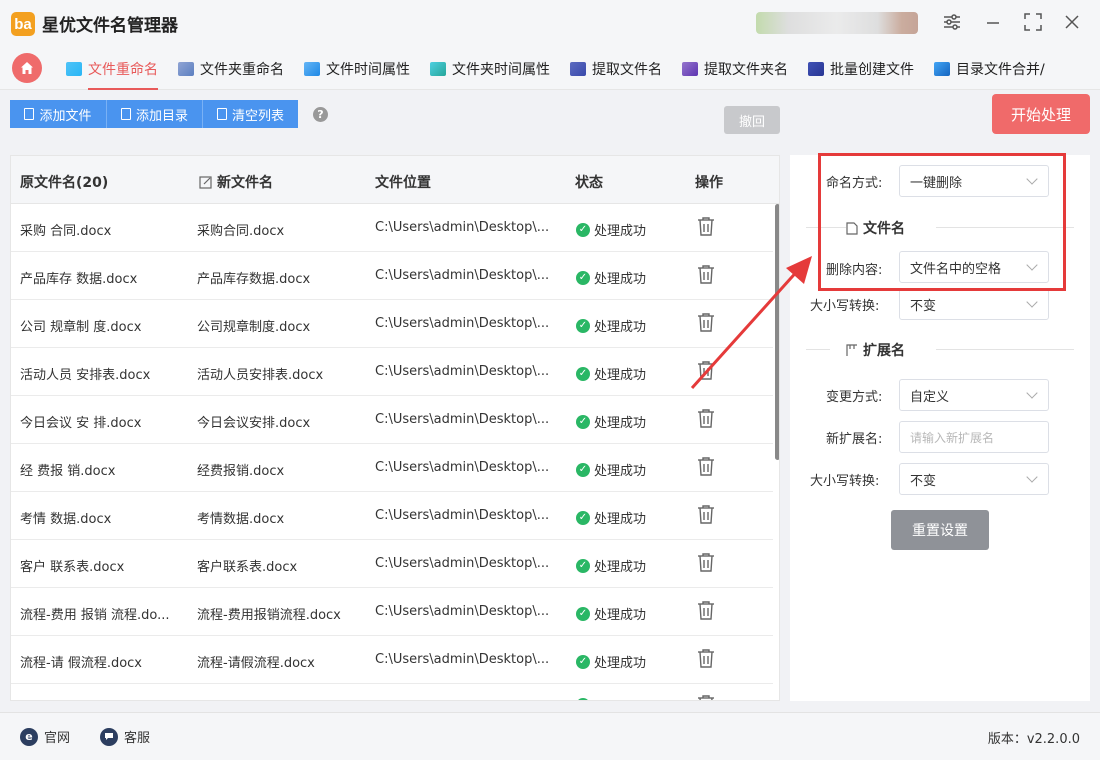 This screenshot has height=760, width=1100. Describe the element at coordinates (260, 375) in the screenshot. I see `new-name-cell: 活动人员安排表.docx` at that location.